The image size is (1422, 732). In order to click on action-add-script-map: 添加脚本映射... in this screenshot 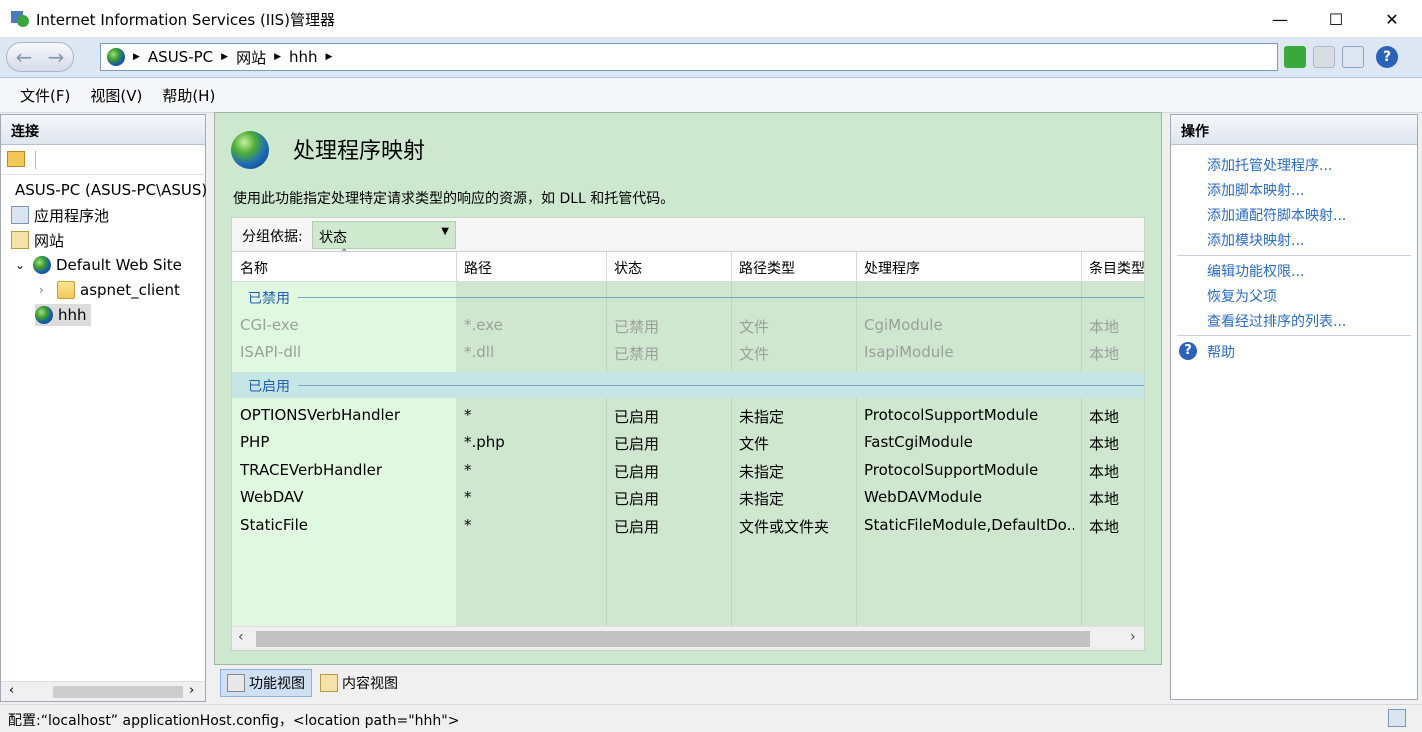, I will do `click(1255, 190)`.